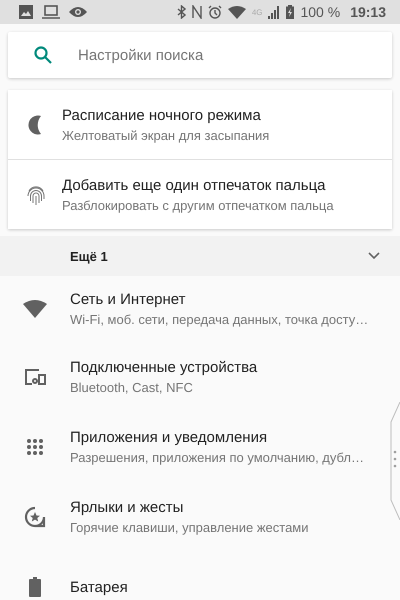  Describe the element at coordinates (99, 587) in the screenshot. I see `settings-title: Батарея` at that location.